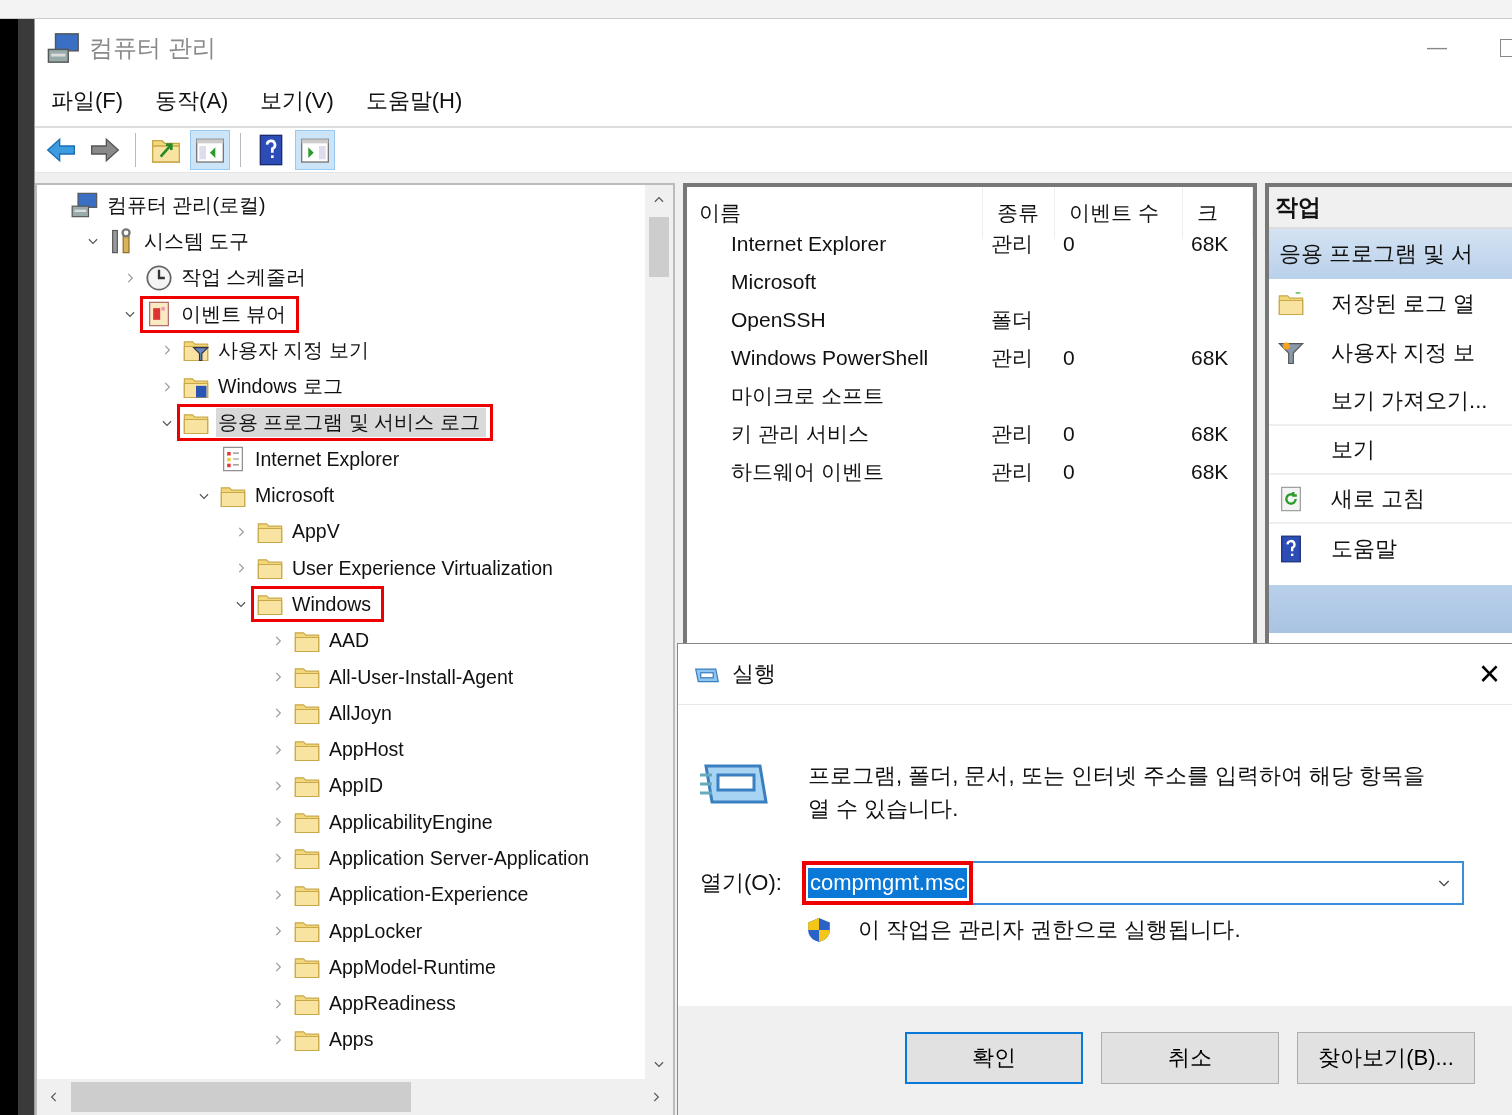 The image size is (1512, 1115). Describe the element at coordinates (754, 674) in the screenshot. I see `dialog-title: 실행` at that location.